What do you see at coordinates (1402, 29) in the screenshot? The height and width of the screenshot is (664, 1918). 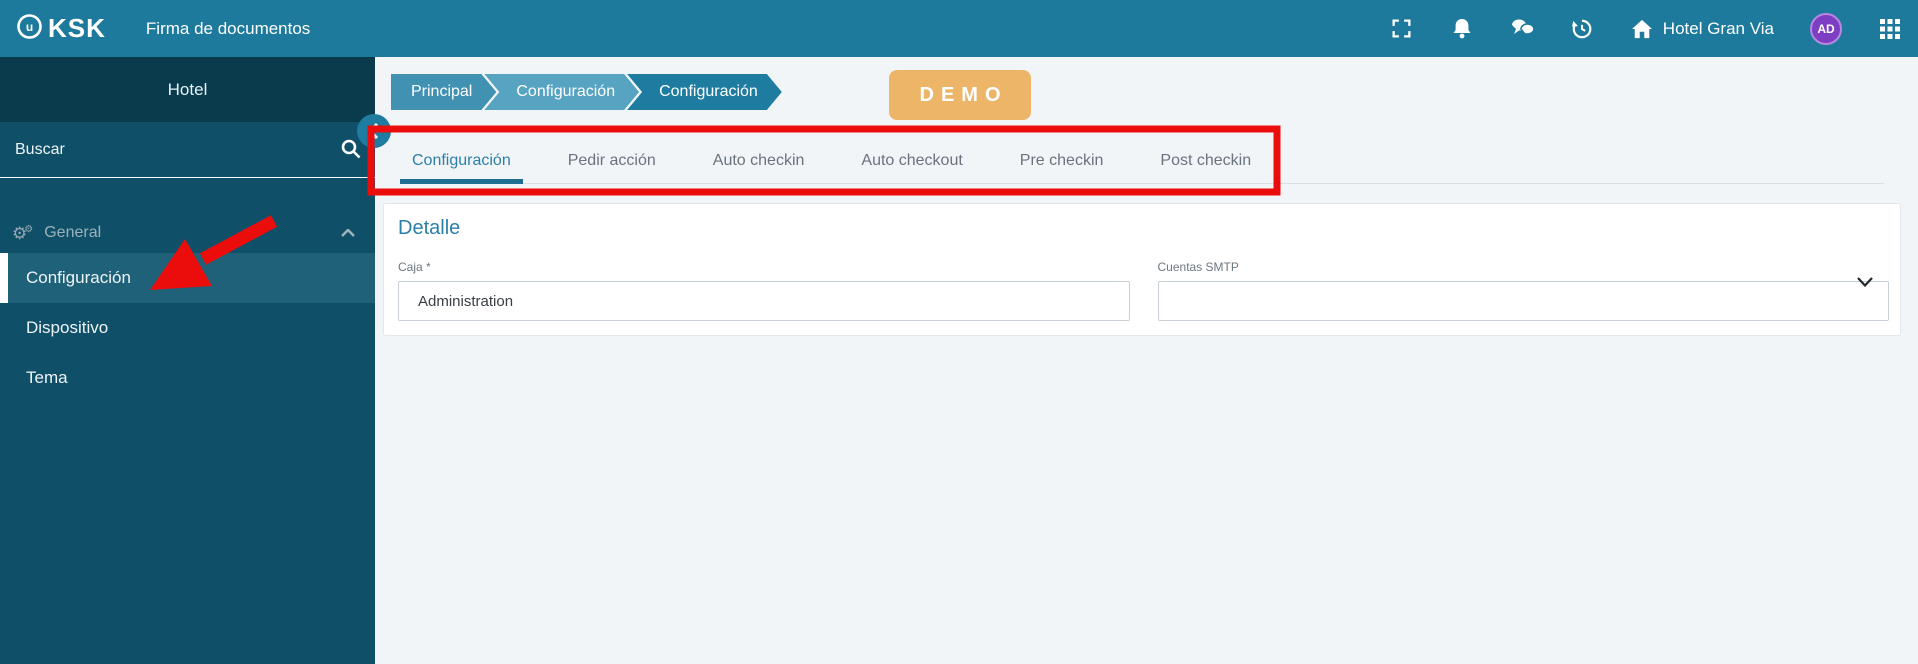 I see `fullscreen-icon` at bounding box center [1402, 29].